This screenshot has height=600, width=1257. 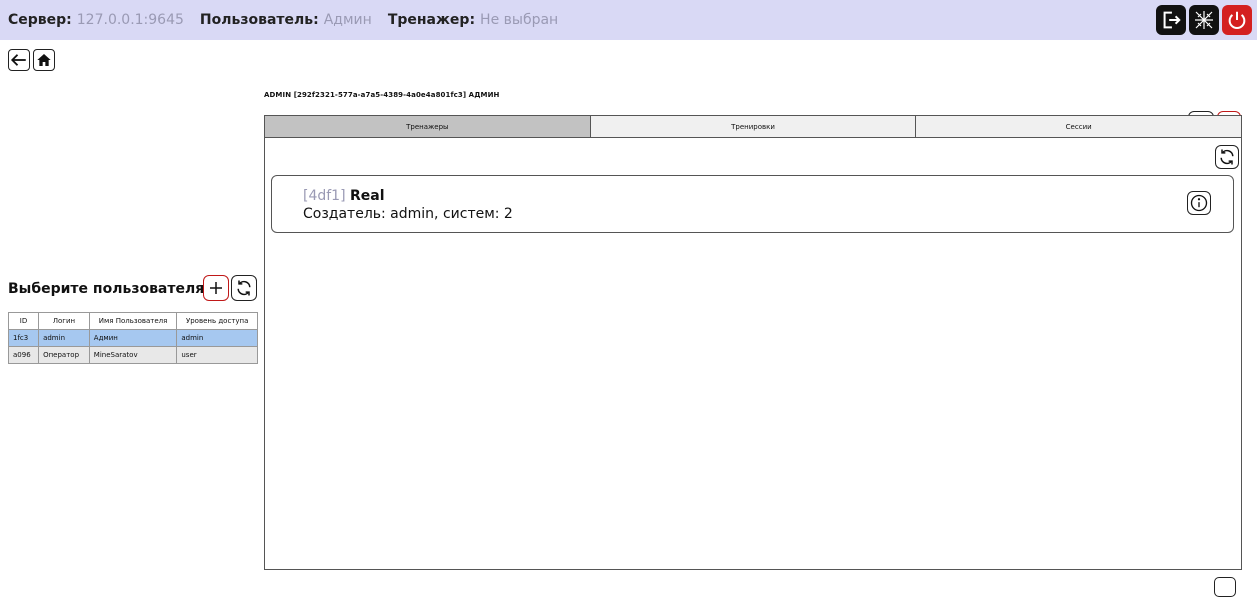 I want to click on tab-bar: Тренажеры Тренировки Сессии, so click(x=753, y=127).